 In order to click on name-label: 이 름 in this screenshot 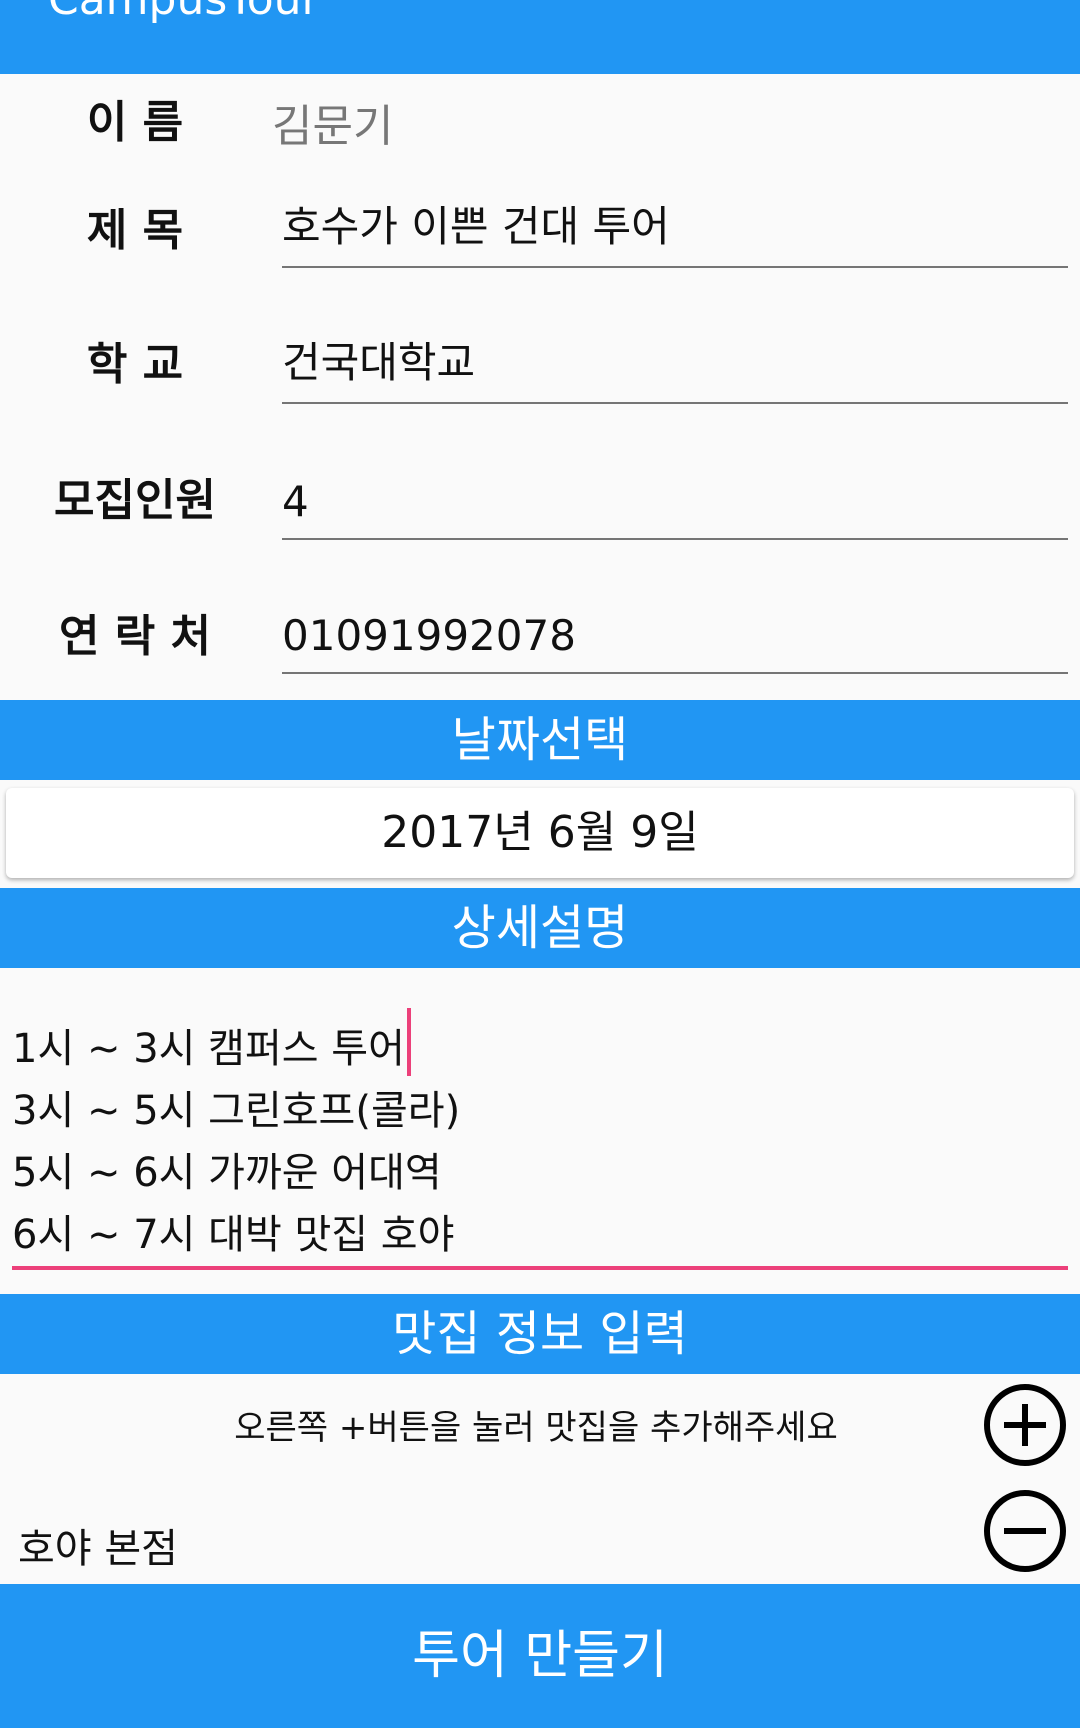, I will do `click(135, 122)`.